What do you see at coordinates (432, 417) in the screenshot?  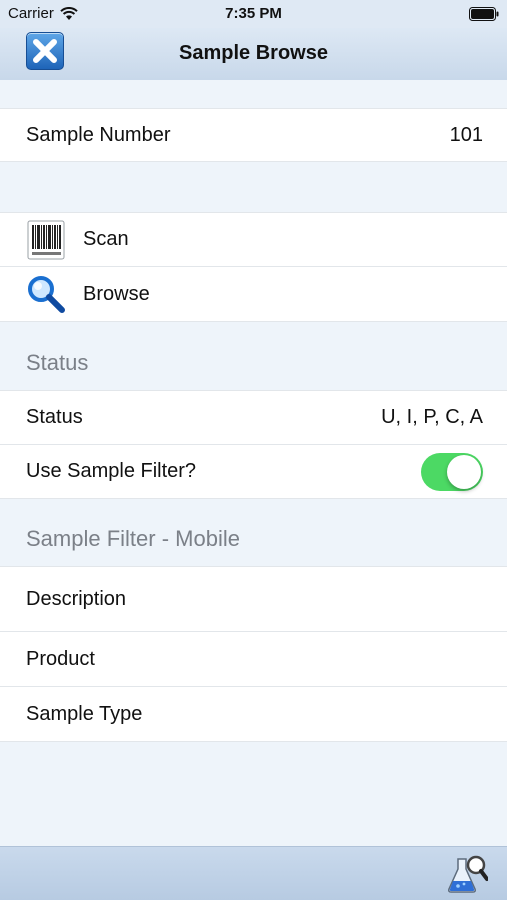 I see `status-value: U, I, P, C, A` at bounding box center [432, 417].